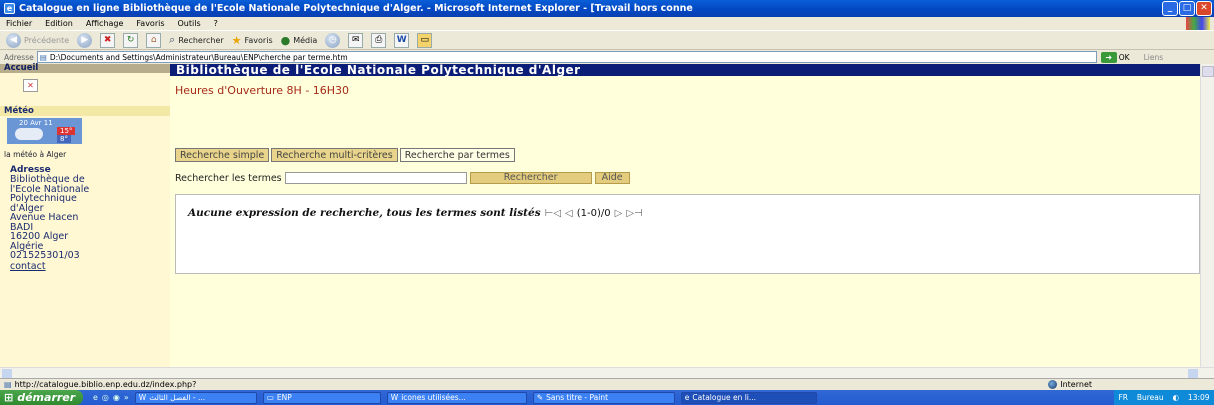 This screenshot has height=405, width=1214. I want to click on last-page-icon: ▷⊣, so click(634, 213).